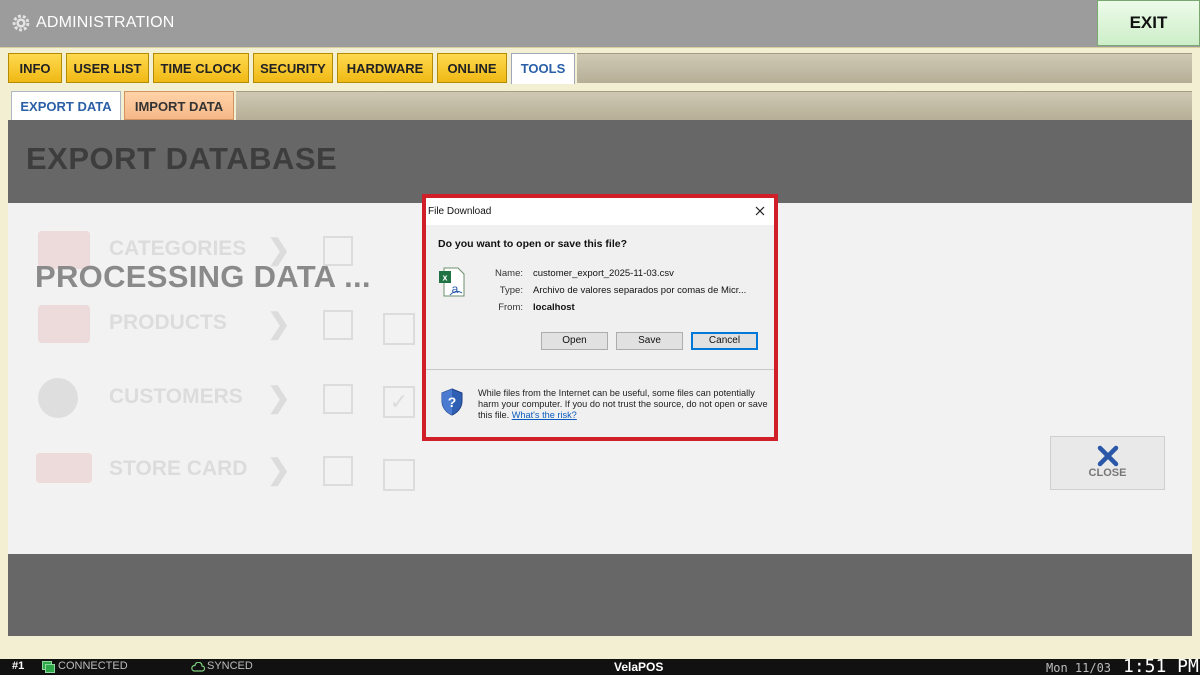 The width and height of the screenshot is (1200, 675). Describe the element at coordinates (385, 68) in the screenshot. I see `tab-hardware: HARDWARE` at that location.